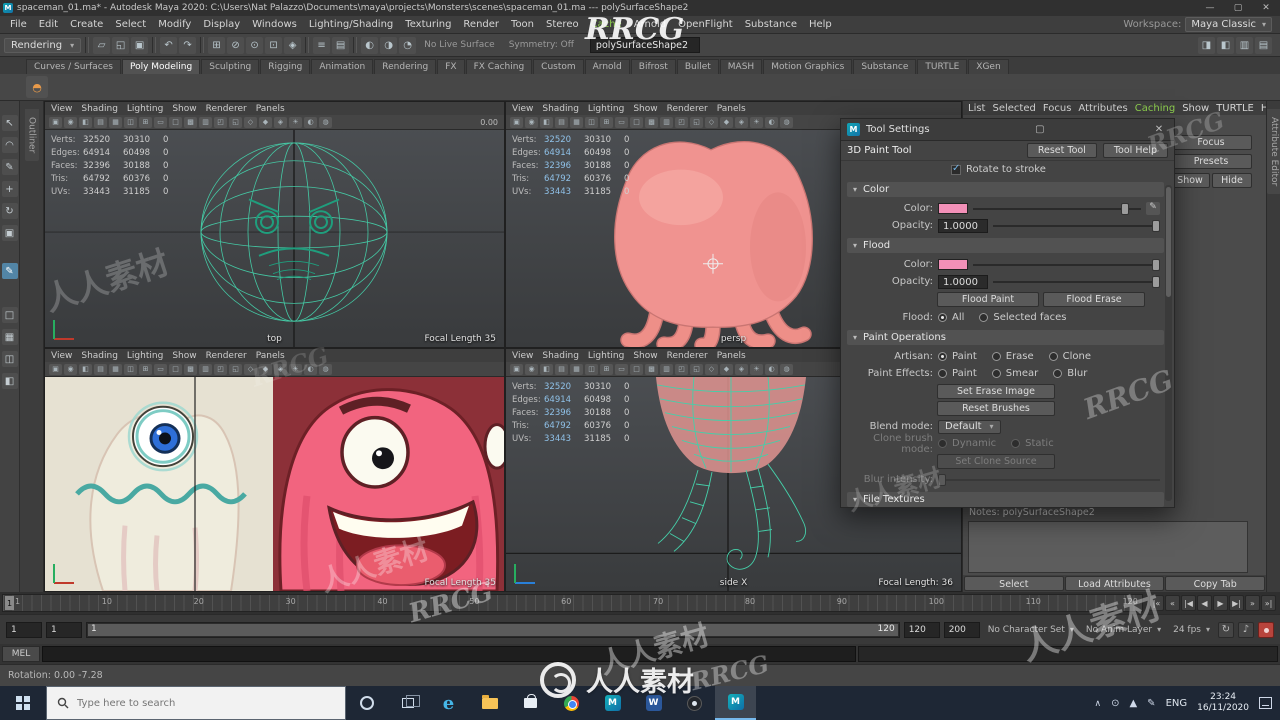  Describe the element at coordinates (942, 373) in the screenshot. I see `pfx-paint-radio` at that location.